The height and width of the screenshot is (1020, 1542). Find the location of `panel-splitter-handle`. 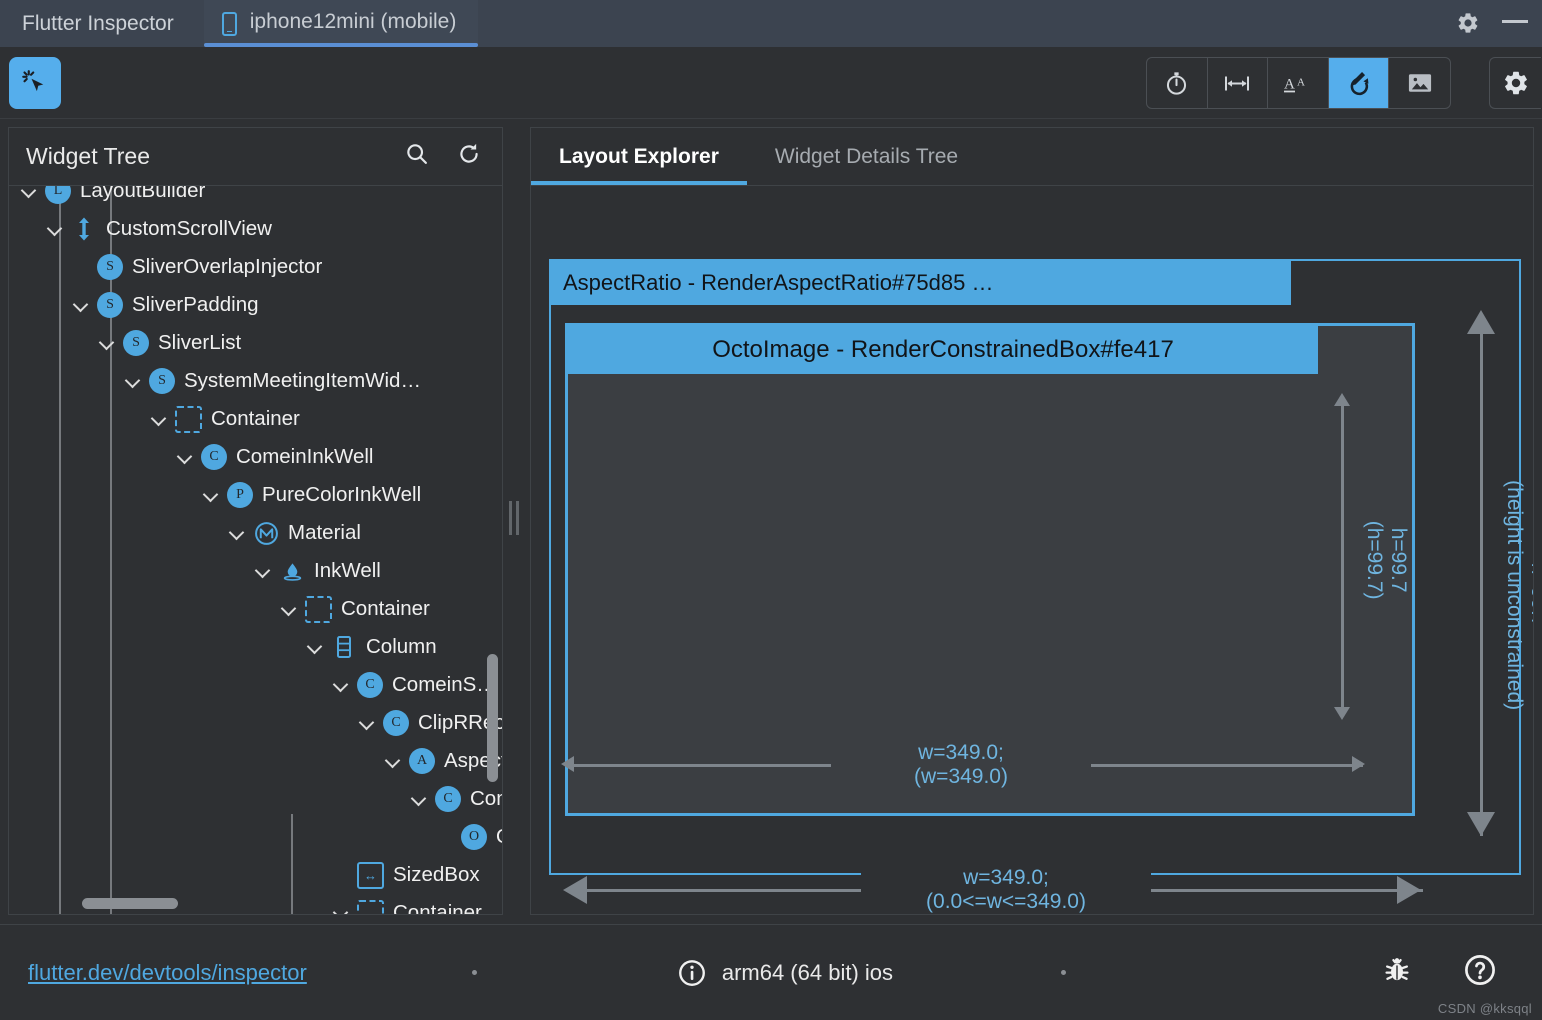

panel-splitter-handle is located at coordinates (514, 518).